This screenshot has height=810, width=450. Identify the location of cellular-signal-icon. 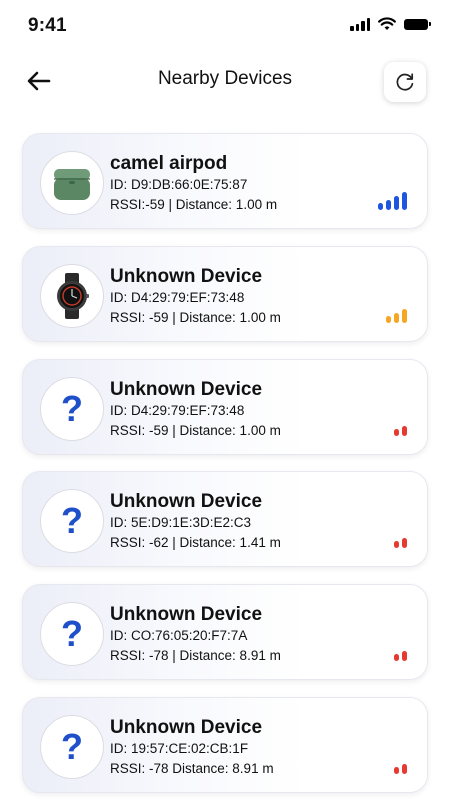
(360, 24).